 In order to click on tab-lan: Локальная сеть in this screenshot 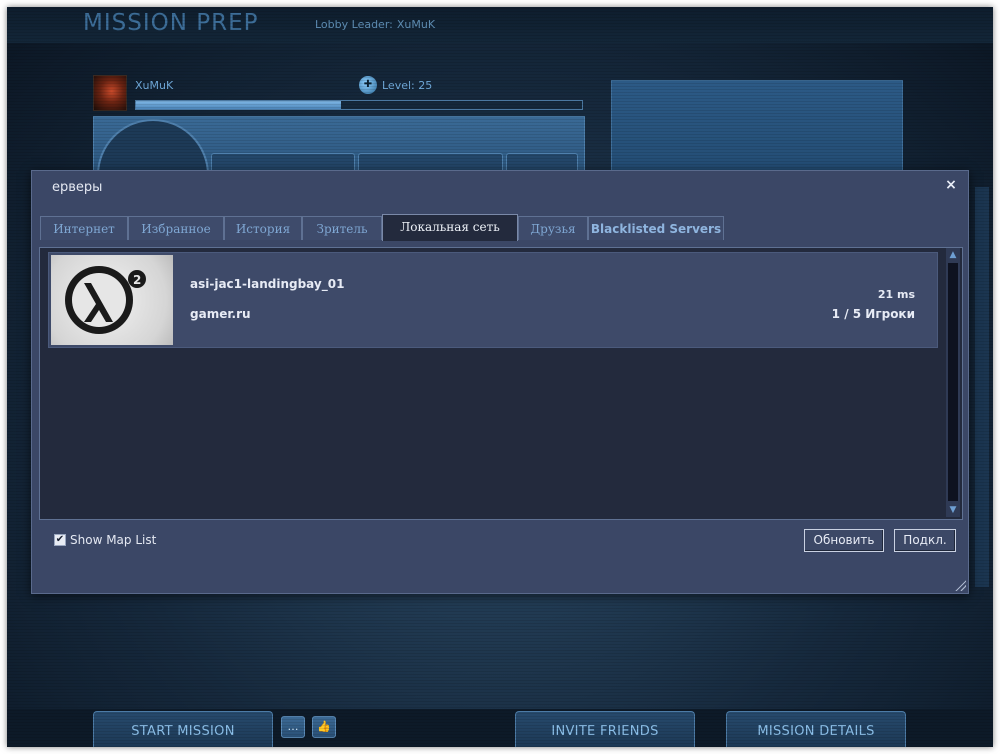, I will do `click(450, 227)`.